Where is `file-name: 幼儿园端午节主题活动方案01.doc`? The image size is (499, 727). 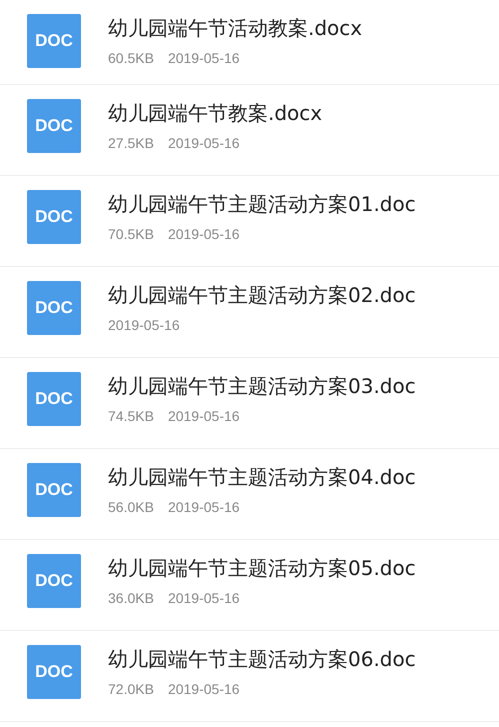 file-name: 幼儿园端午节主题活动方案01.doc is located at coordinates (262, 204).